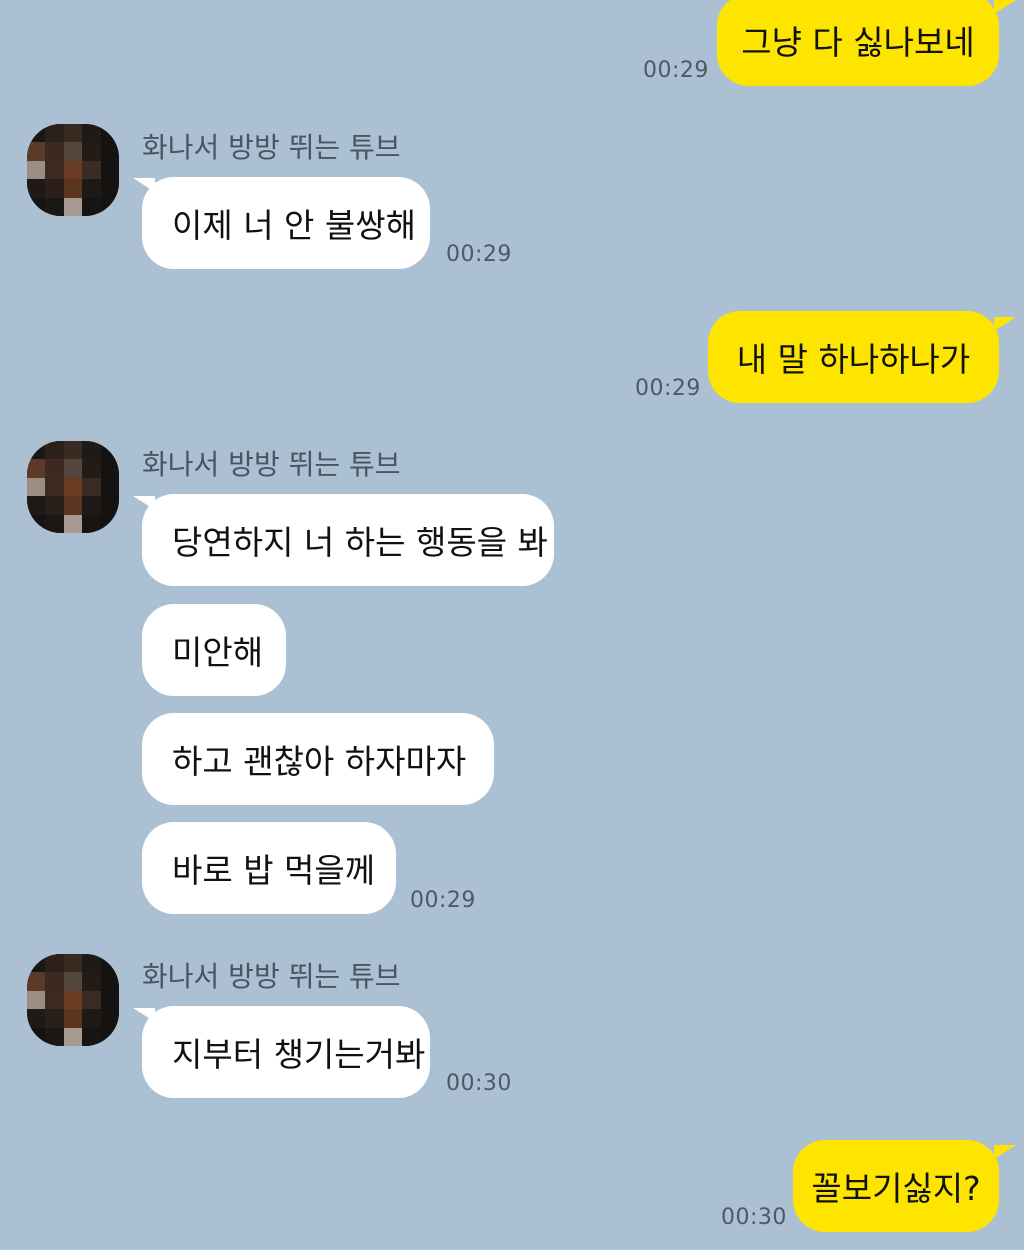  I want to click on message-text: 내 말 하나하나가, so click(853, 359).